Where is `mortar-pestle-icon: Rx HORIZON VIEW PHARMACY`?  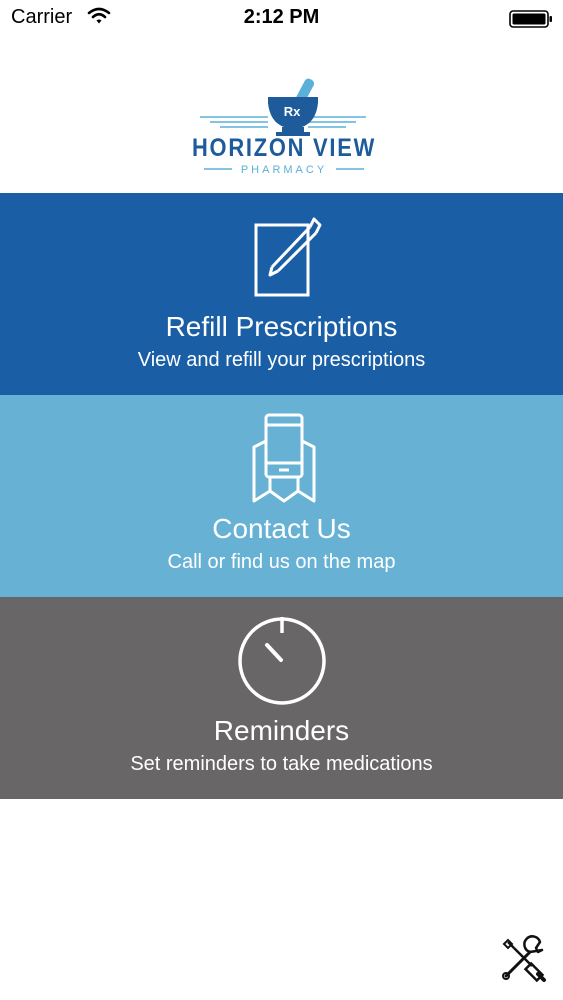 mortar-pestle-icon: Rx HORIZON VIEW PHARMACY is located at coordinates (284, 127).